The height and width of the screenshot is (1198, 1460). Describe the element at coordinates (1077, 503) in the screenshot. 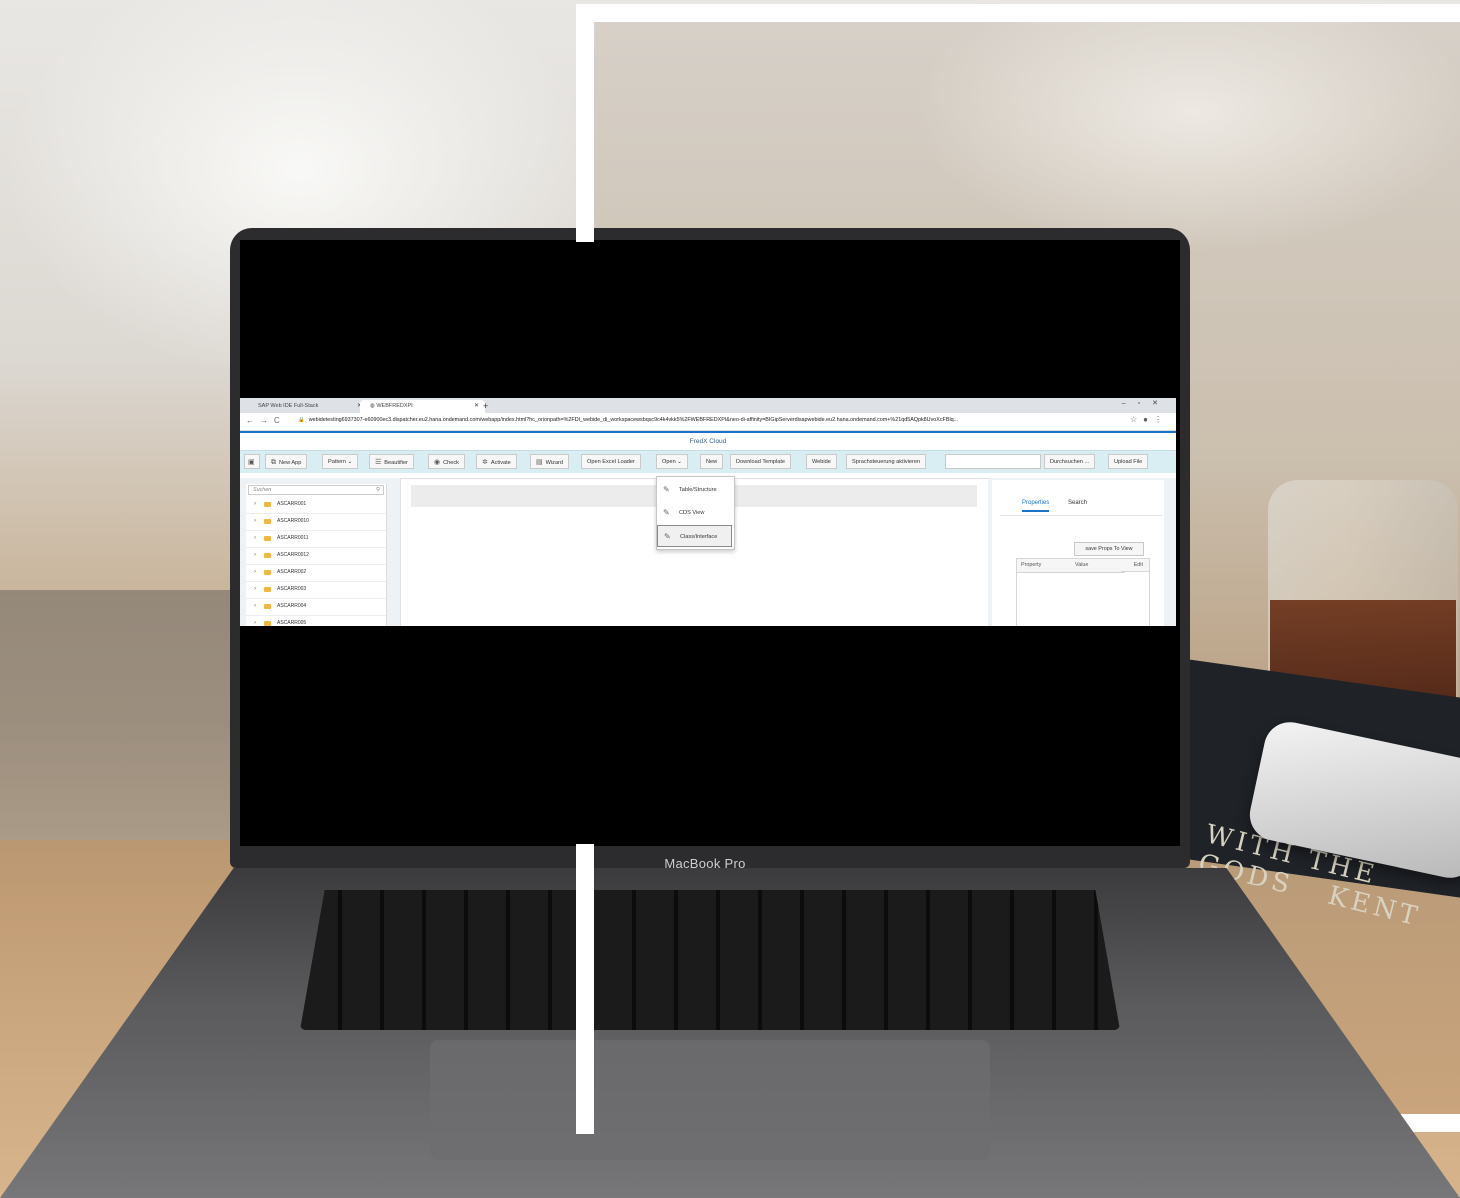

I see `tab-search: Search` at that location.